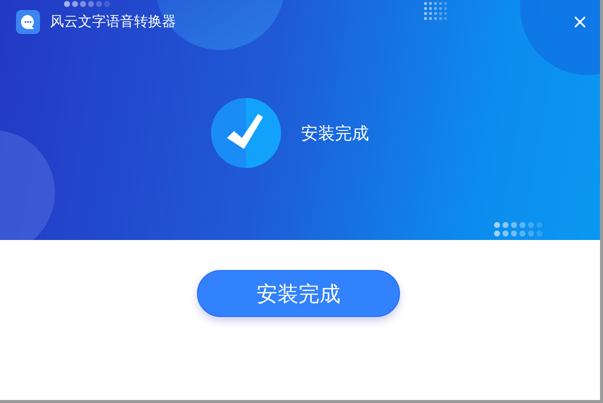 The image size is (603, 403). What do you see at coordinates (28, 22) in the screenshot?
I see `chat-bubble-logo-icon` at bounding box center [28, 22].